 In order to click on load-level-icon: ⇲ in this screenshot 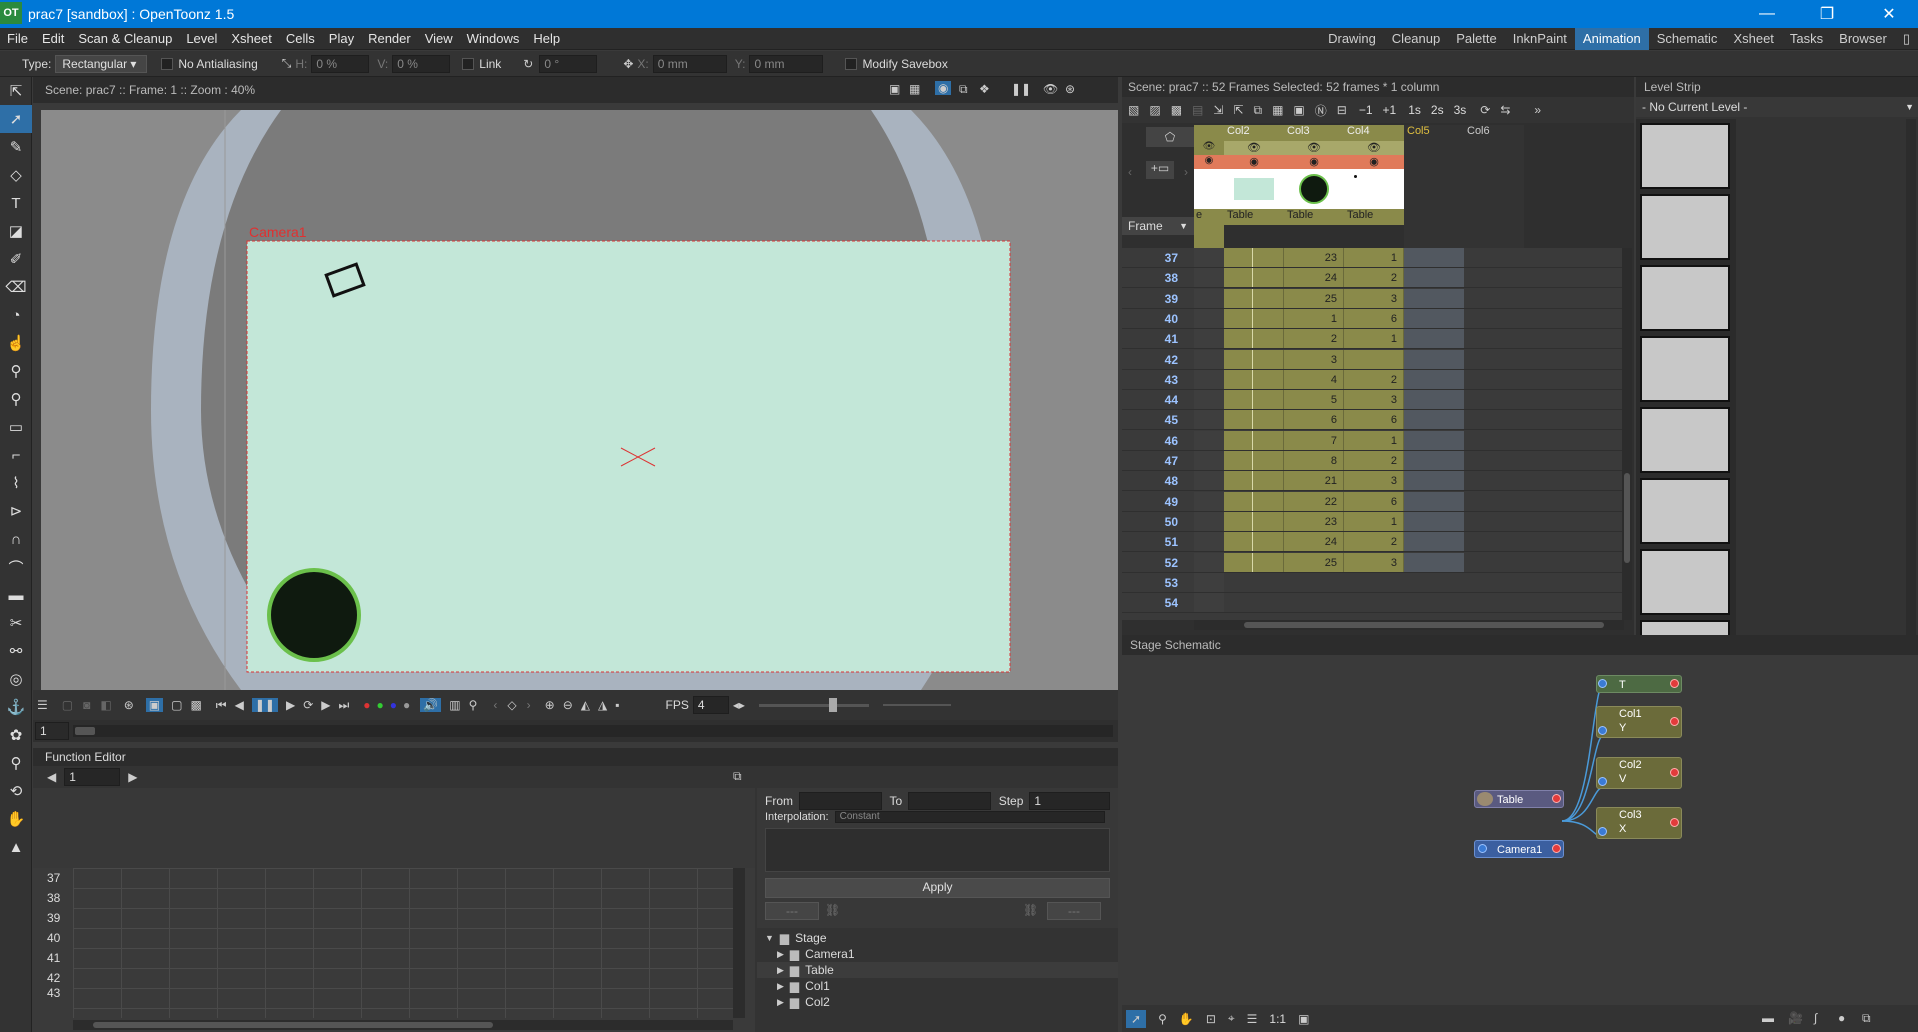, I will do `click(1218, 110)`.